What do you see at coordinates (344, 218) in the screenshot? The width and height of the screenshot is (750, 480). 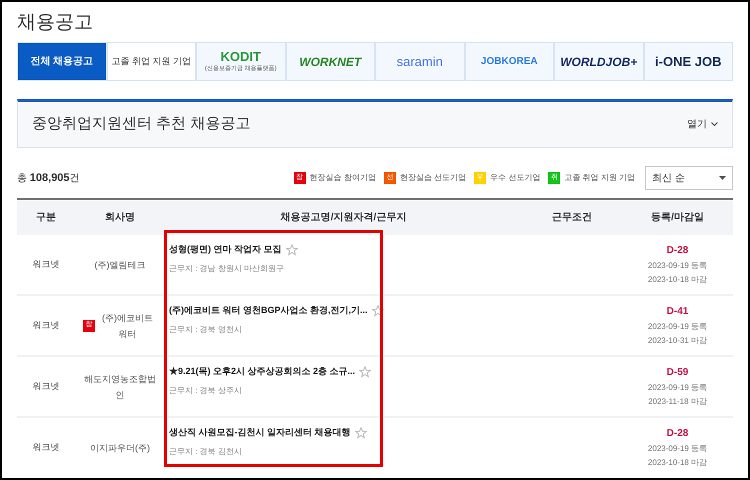 I see `column-header: 채용공고명/지원자격/근무지` at bounding box center [344, 218].